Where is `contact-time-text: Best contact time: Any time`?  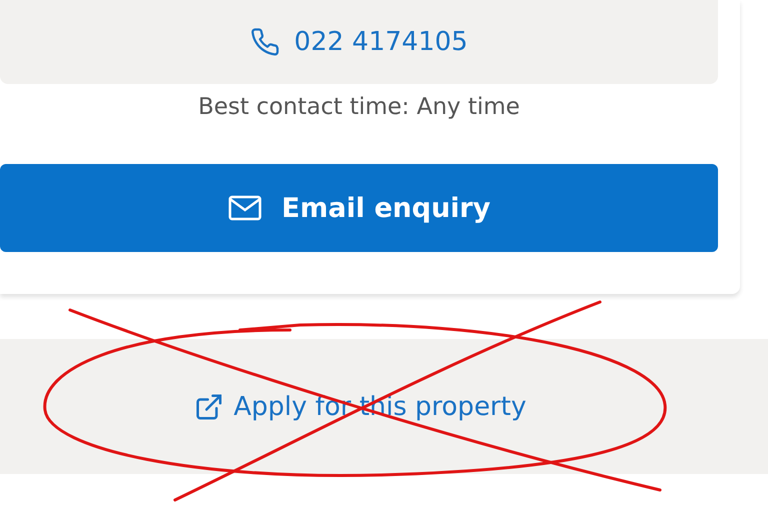 contact-time-text: Best contact time: Any time is located at coordinates (359, 107).